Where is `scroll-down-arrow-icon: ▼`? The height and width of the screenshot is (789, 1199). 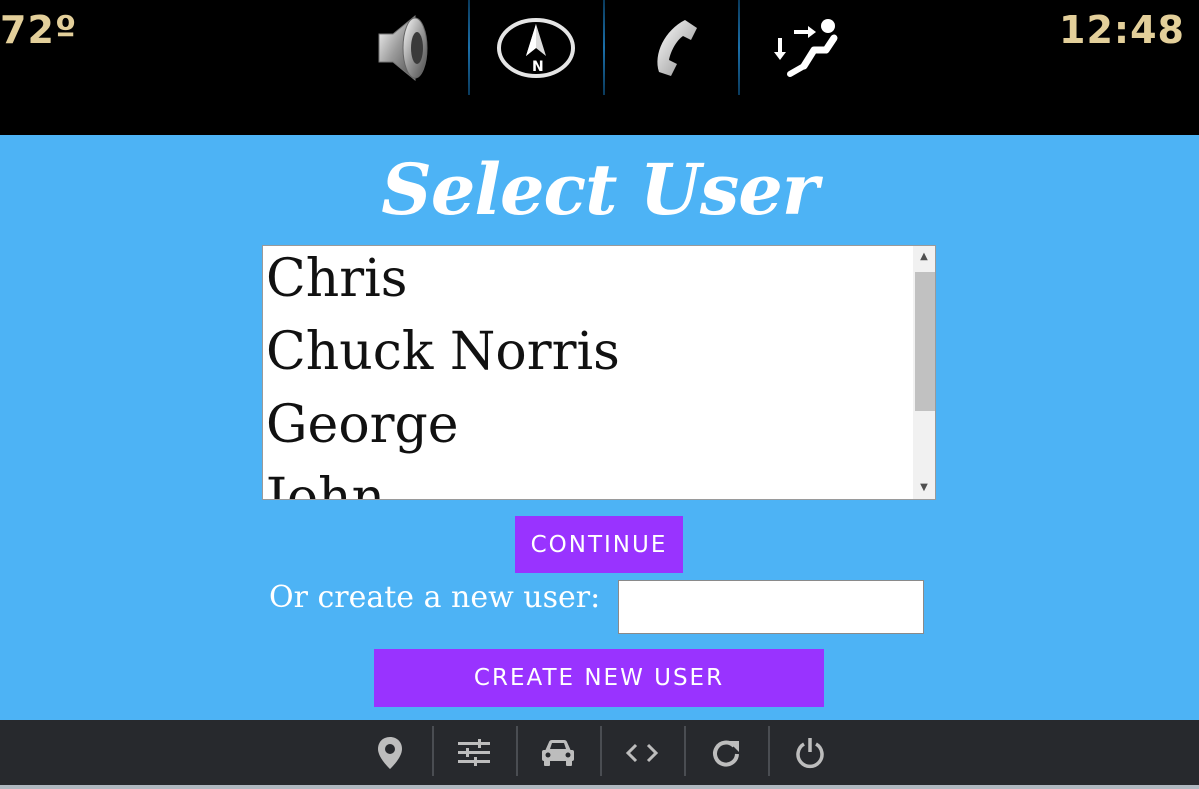
scroll-down-arrow-icon: ▼ is located at coordinates (924, 488).